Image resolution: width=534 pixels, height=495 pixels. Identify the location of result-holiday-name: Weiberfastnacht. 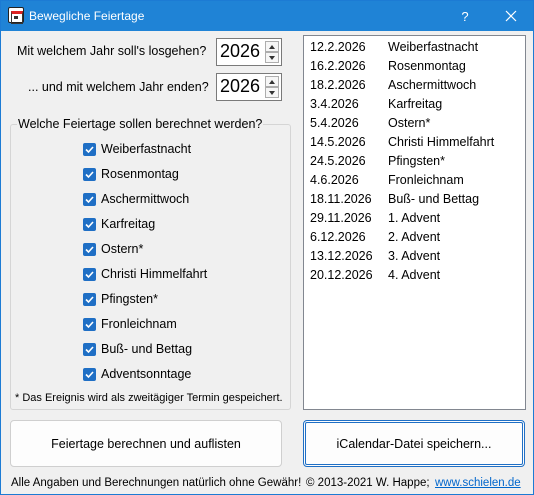
(433, 47).